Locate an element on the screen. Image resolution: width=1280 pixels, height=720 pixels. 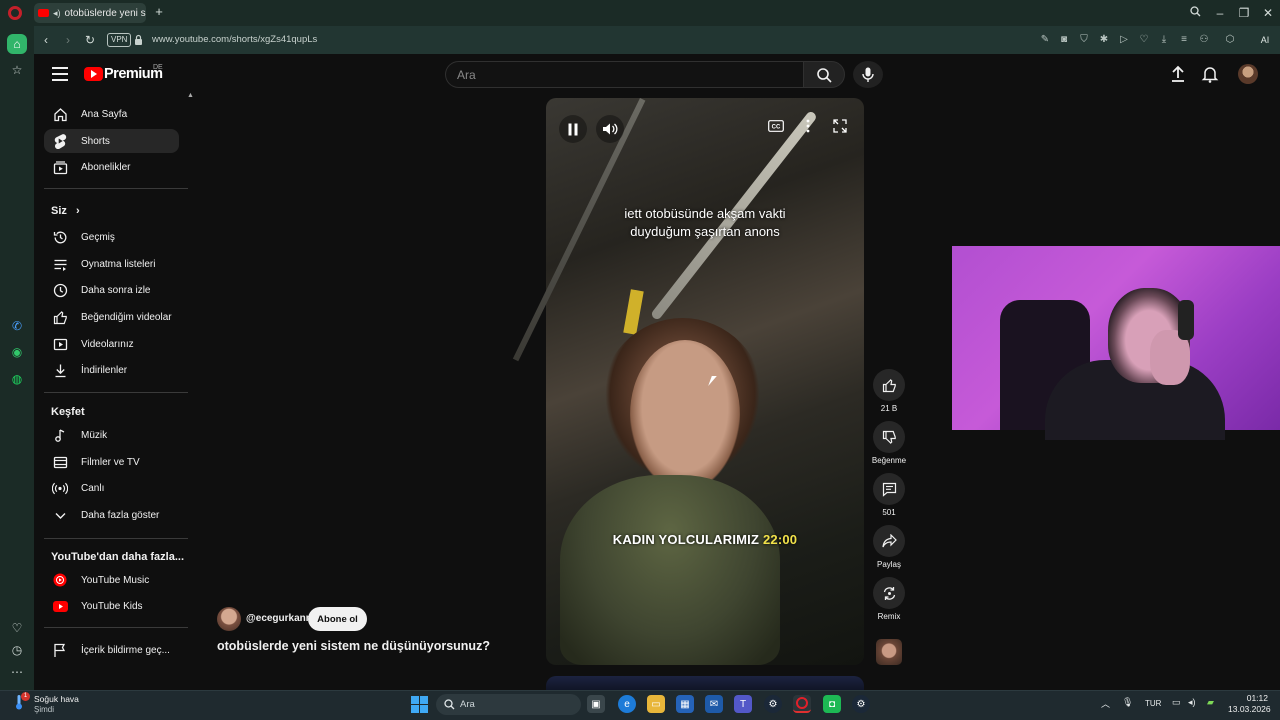
taskbar-search-placeholder: Ara is located at coordinates (467, 704).